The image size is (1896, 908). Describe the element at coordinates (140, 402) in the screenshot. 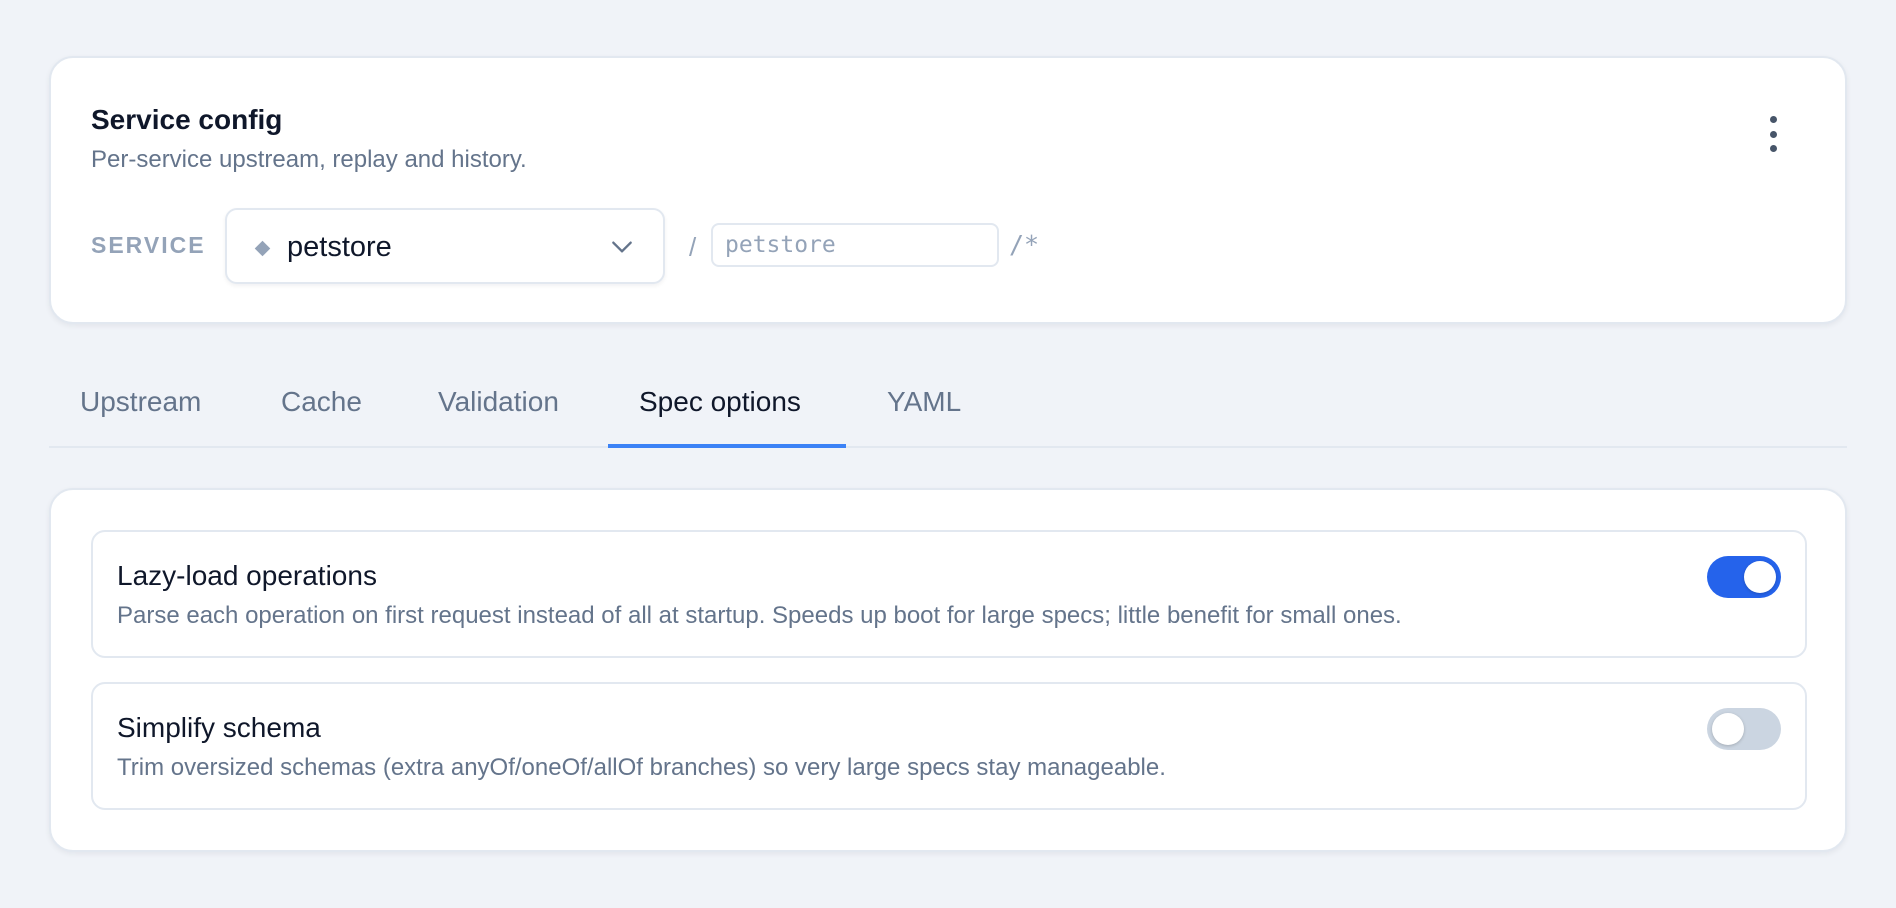

I see `tab-upstream: Upstream` at that location.